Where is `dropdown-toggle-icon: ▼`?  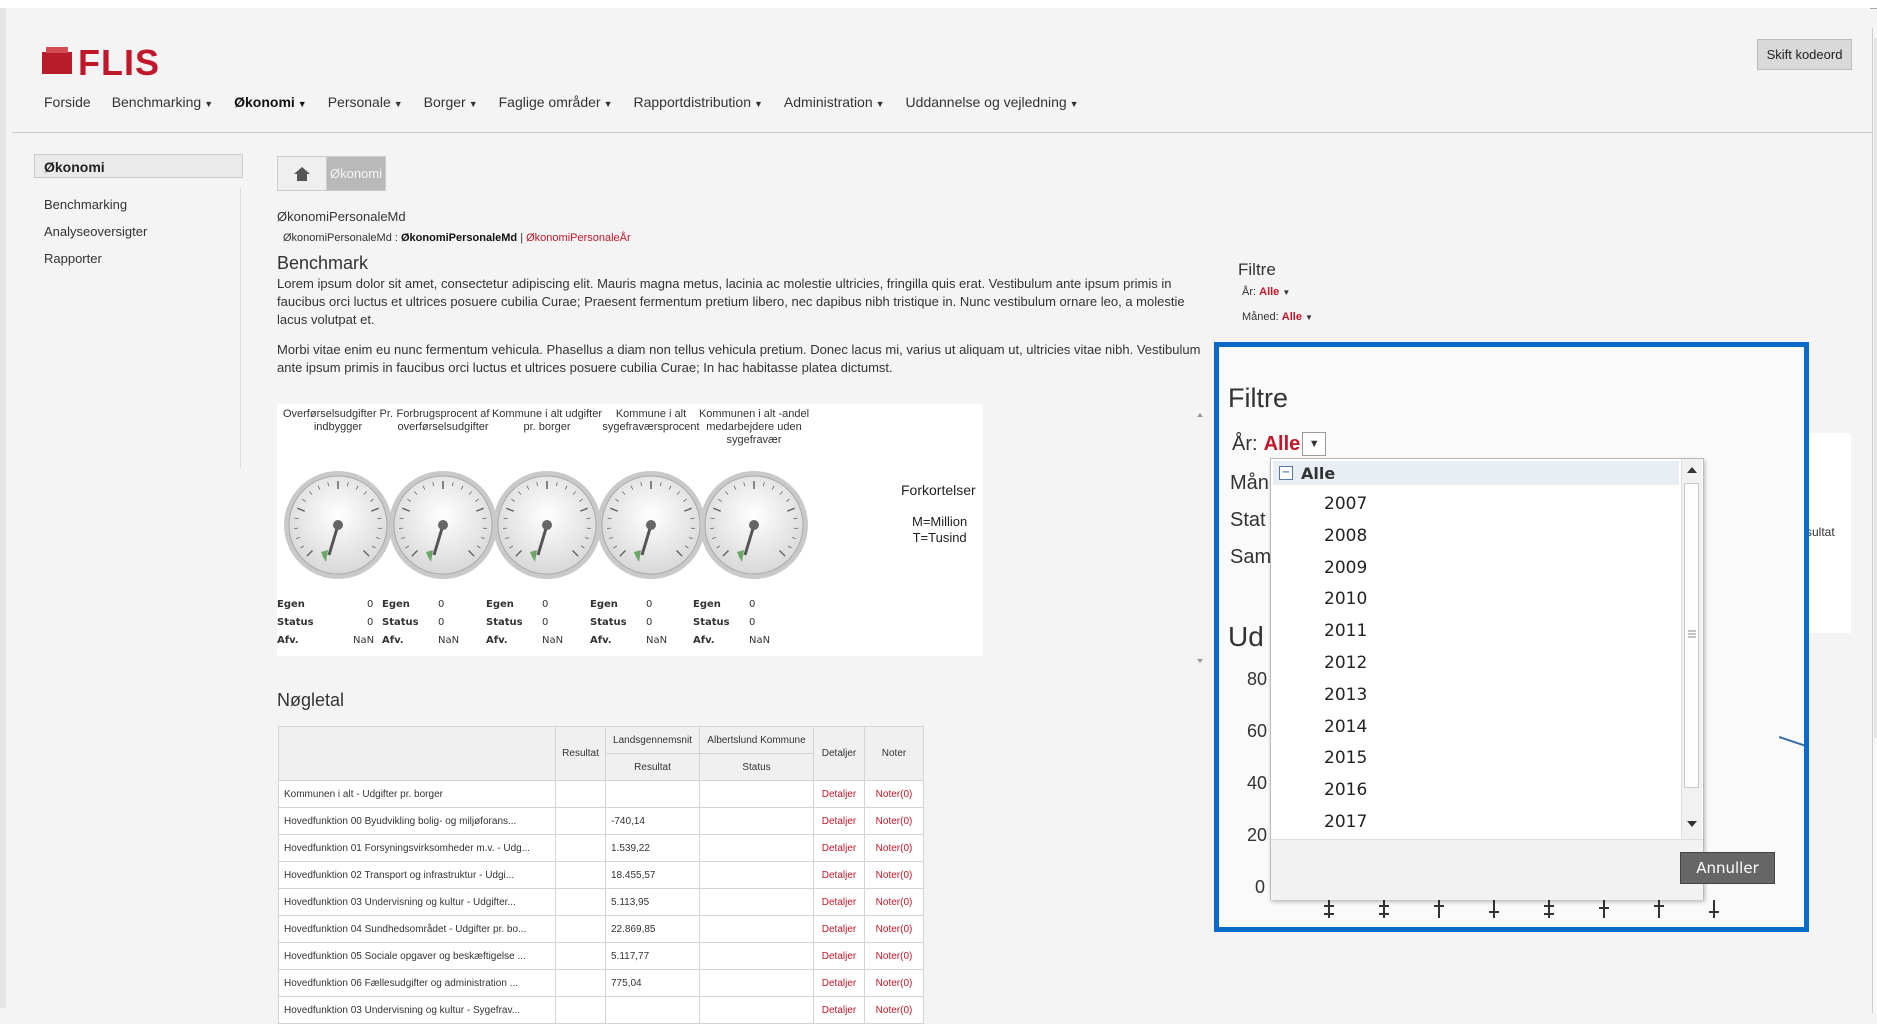
dropdown-toggle-icon: ▼ is located at coordinates (1314, 444).